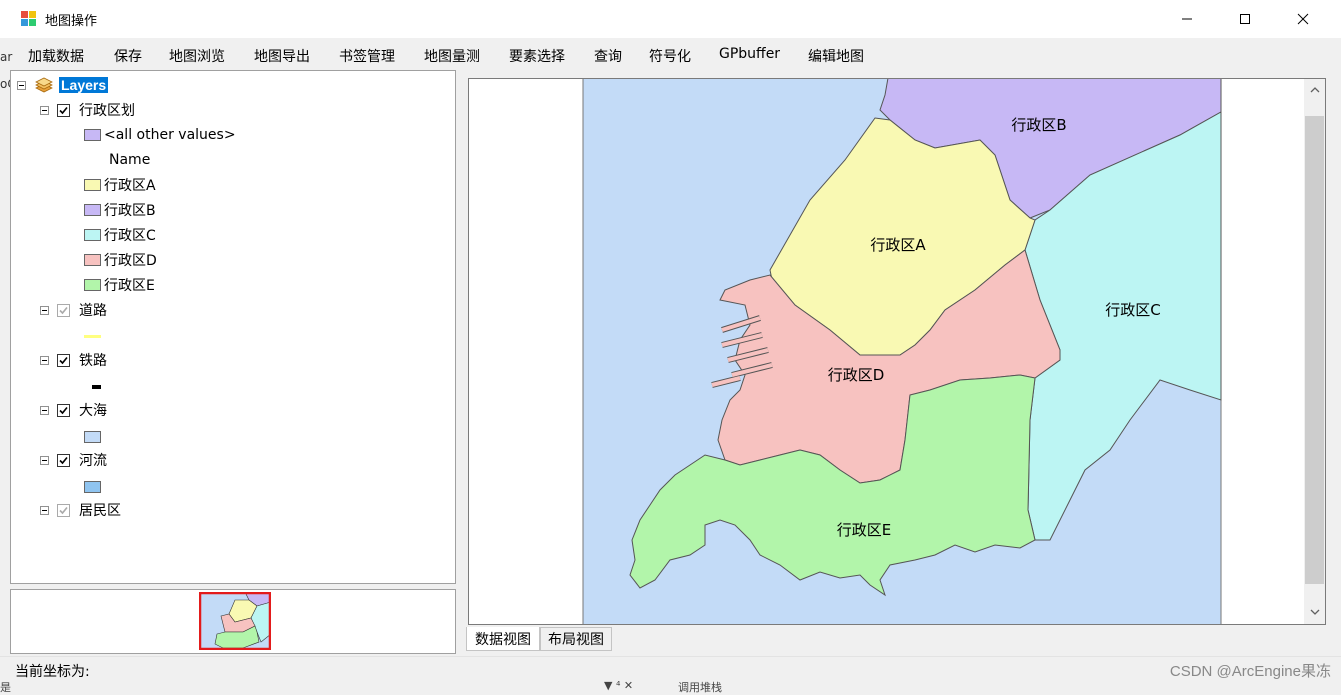  I want to click on legend-other-values: <all other values>, so click(160, 135).